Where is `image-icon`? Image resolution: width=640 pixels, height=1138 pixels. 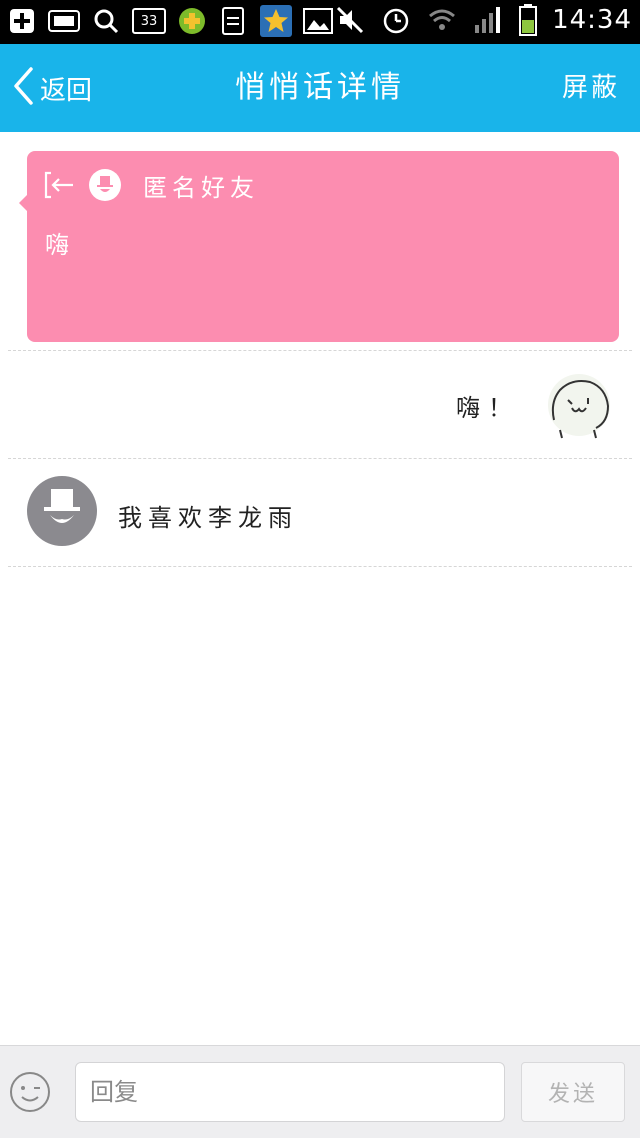 image-icon is located at coordinates (318, 21).